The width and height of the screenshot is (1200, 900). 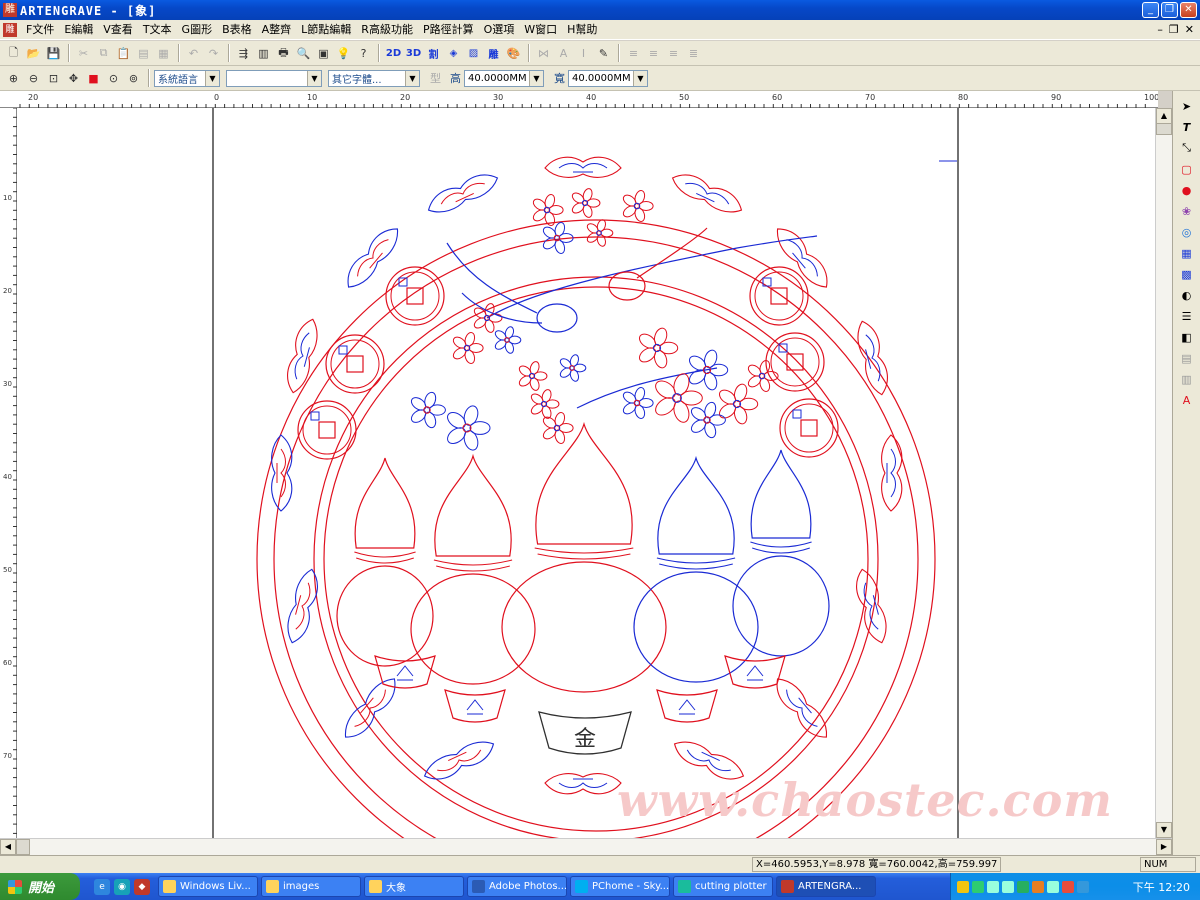 I want to click on scroll-left-icon: ◀, so click(x=8, y=847).